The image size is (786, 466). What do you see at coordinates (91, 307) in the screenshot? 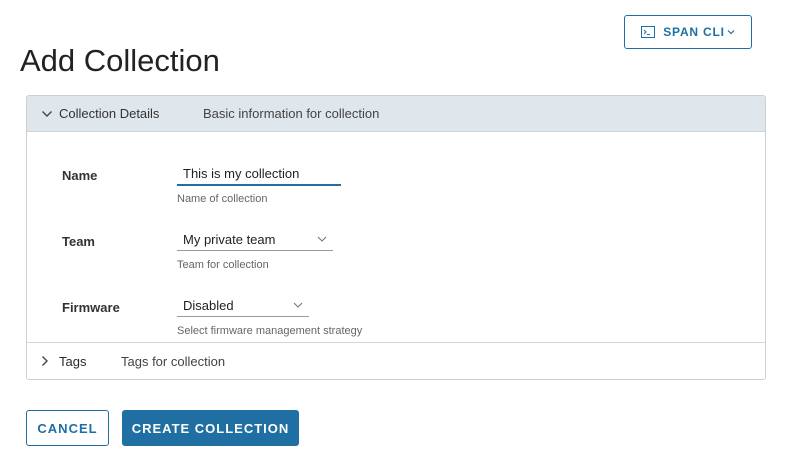
I see `firmware-label: Firmware` at bounding box center [91, 307].